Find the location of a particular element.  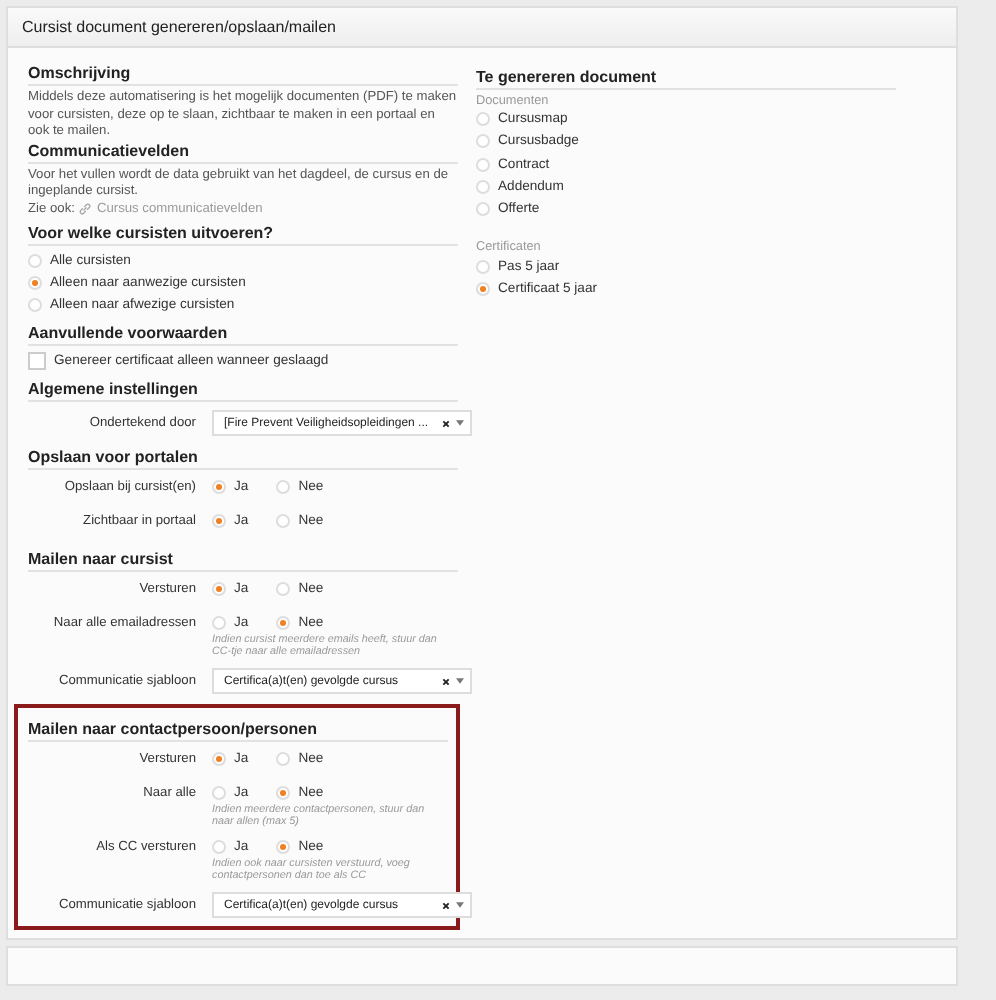

section-heading: Te genereren document is located at coordinates (686, 79).